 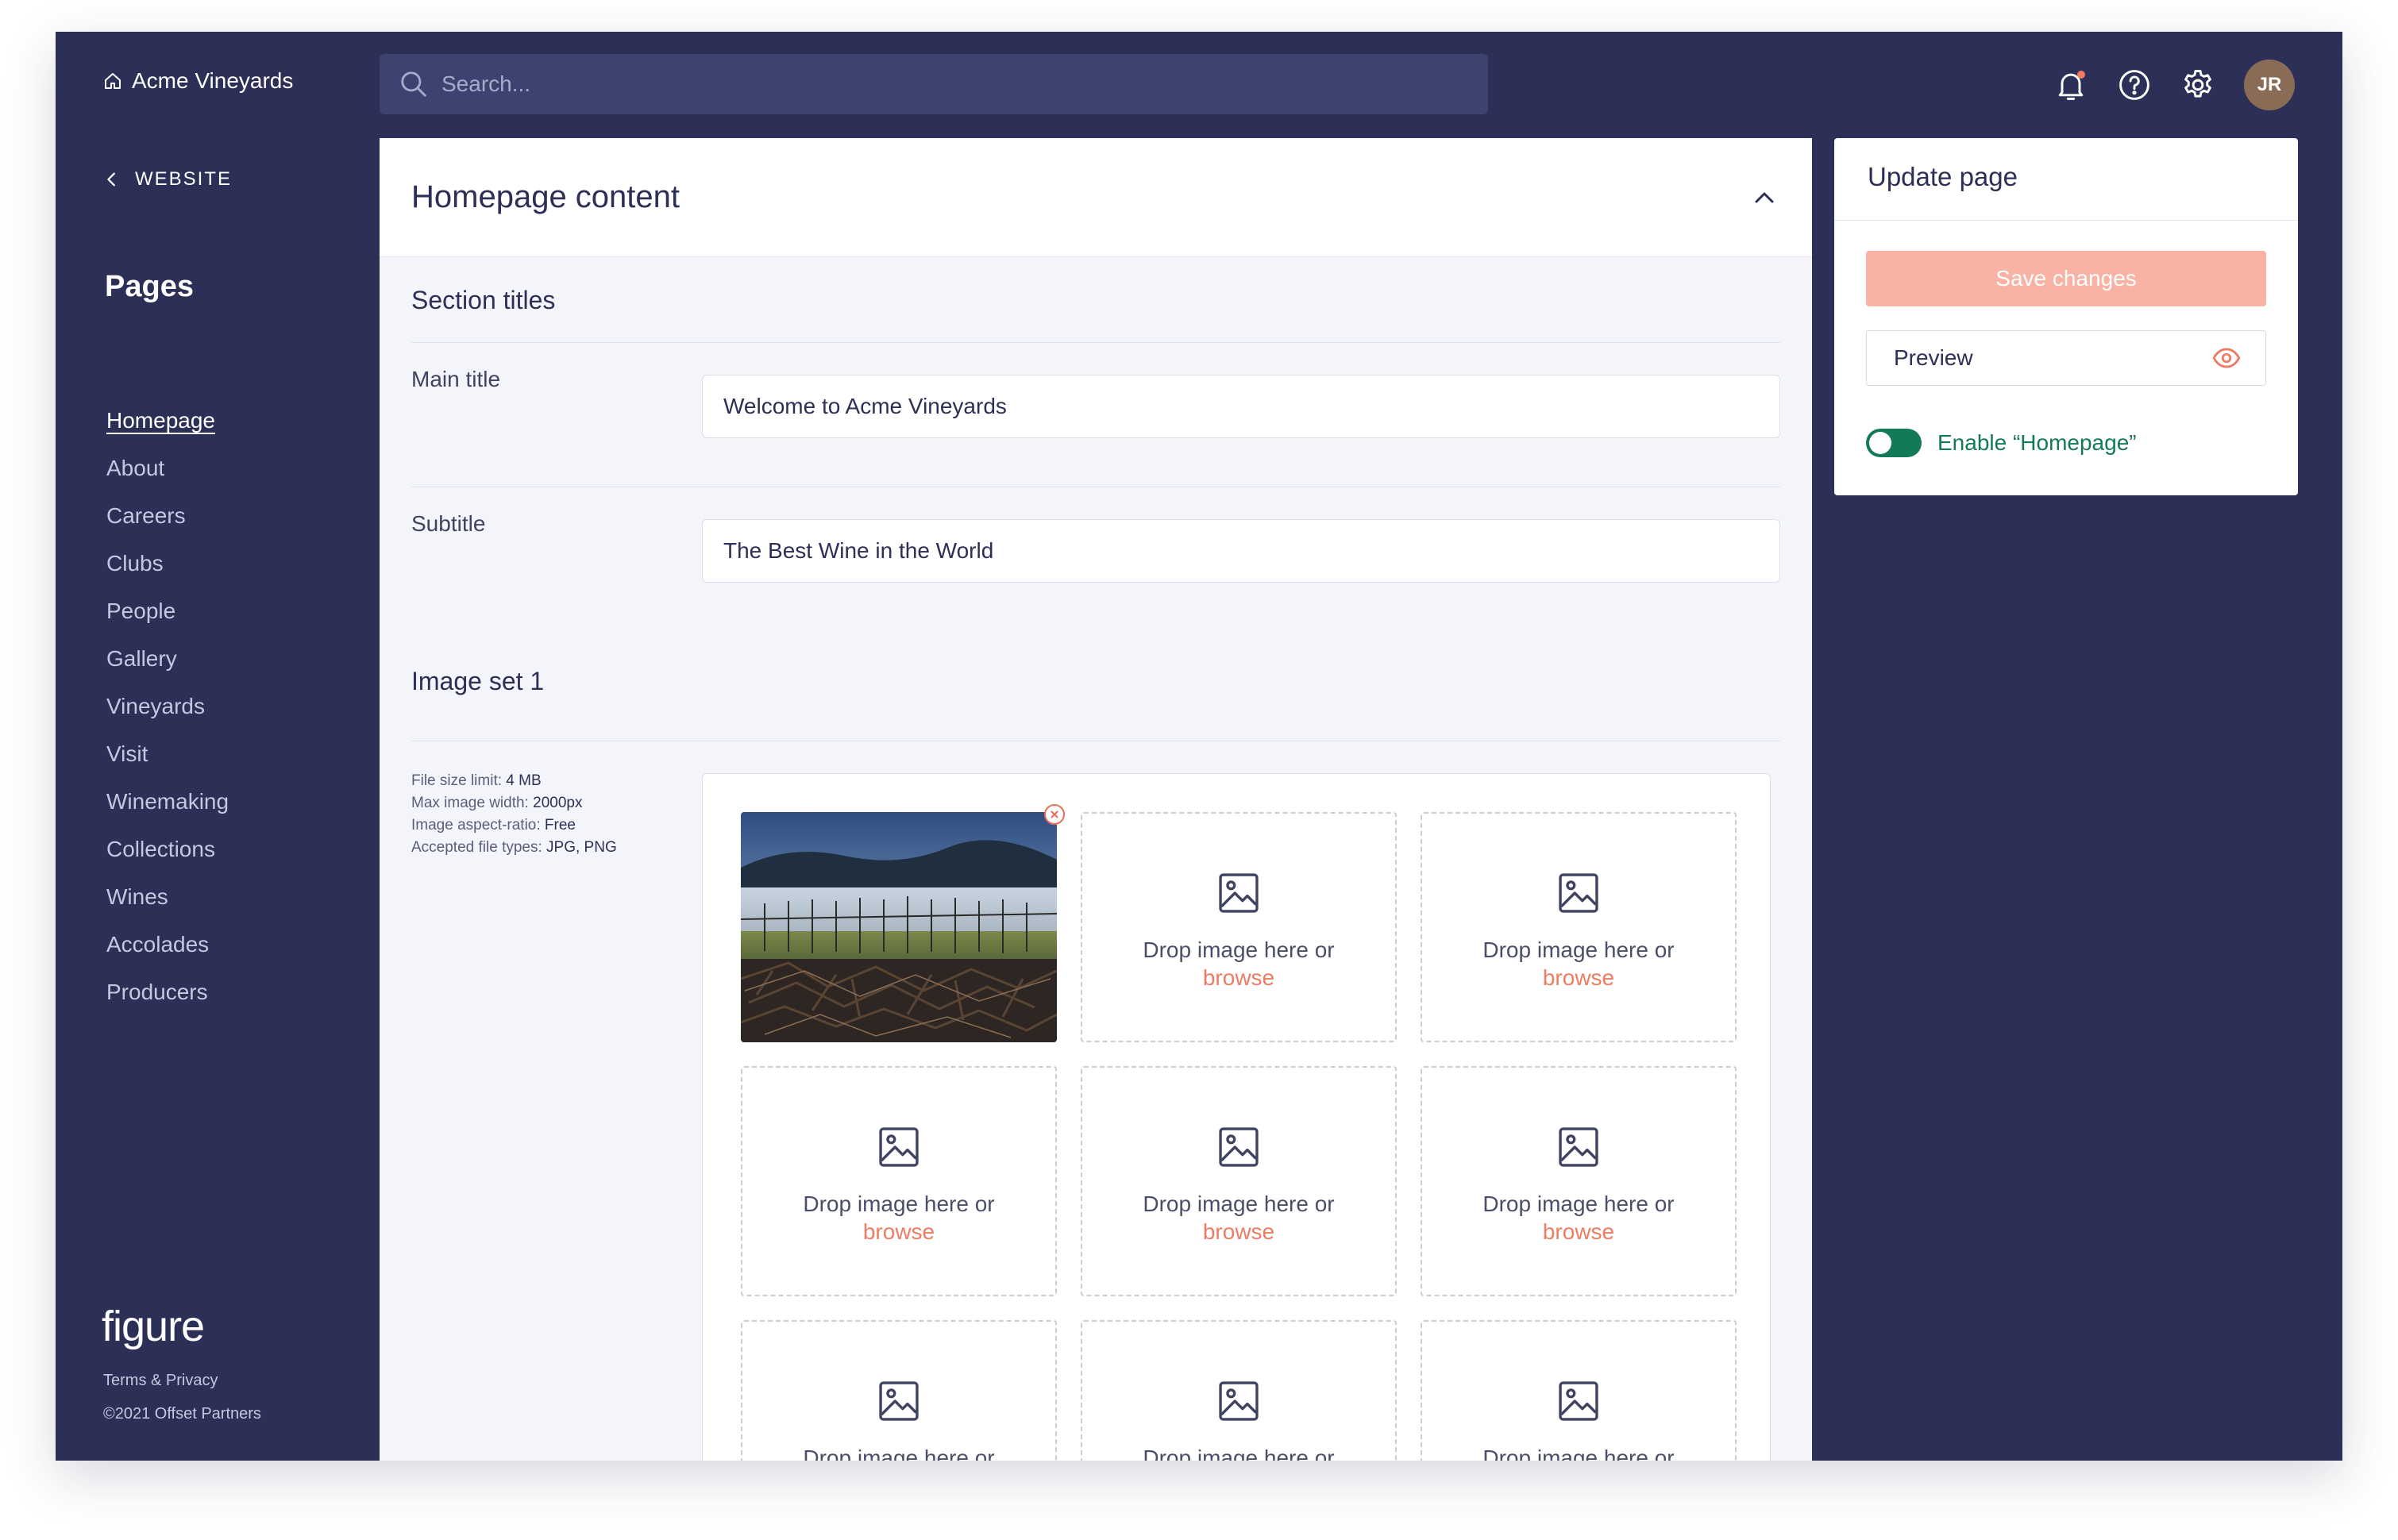 I want to click on gear-icon, so click(x=2197, y=84).